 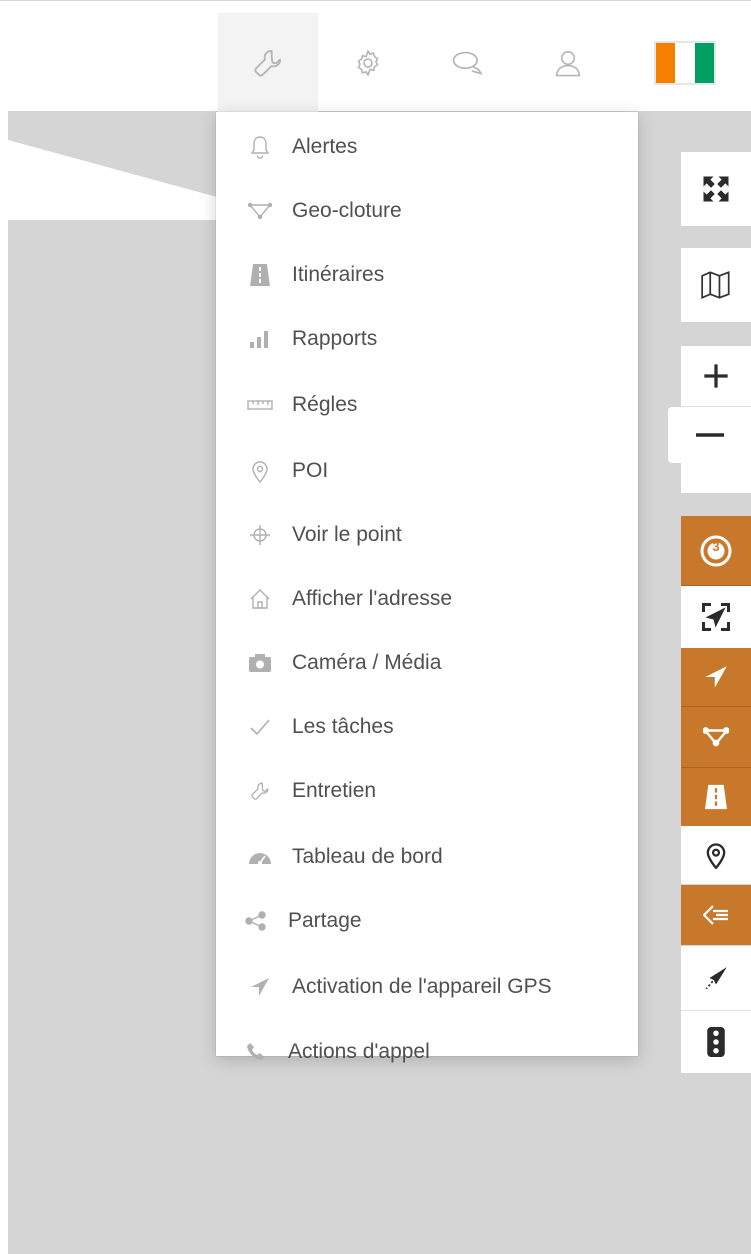 I want to click on menu-item-label: Voir le point, so click(x=347, y=534).